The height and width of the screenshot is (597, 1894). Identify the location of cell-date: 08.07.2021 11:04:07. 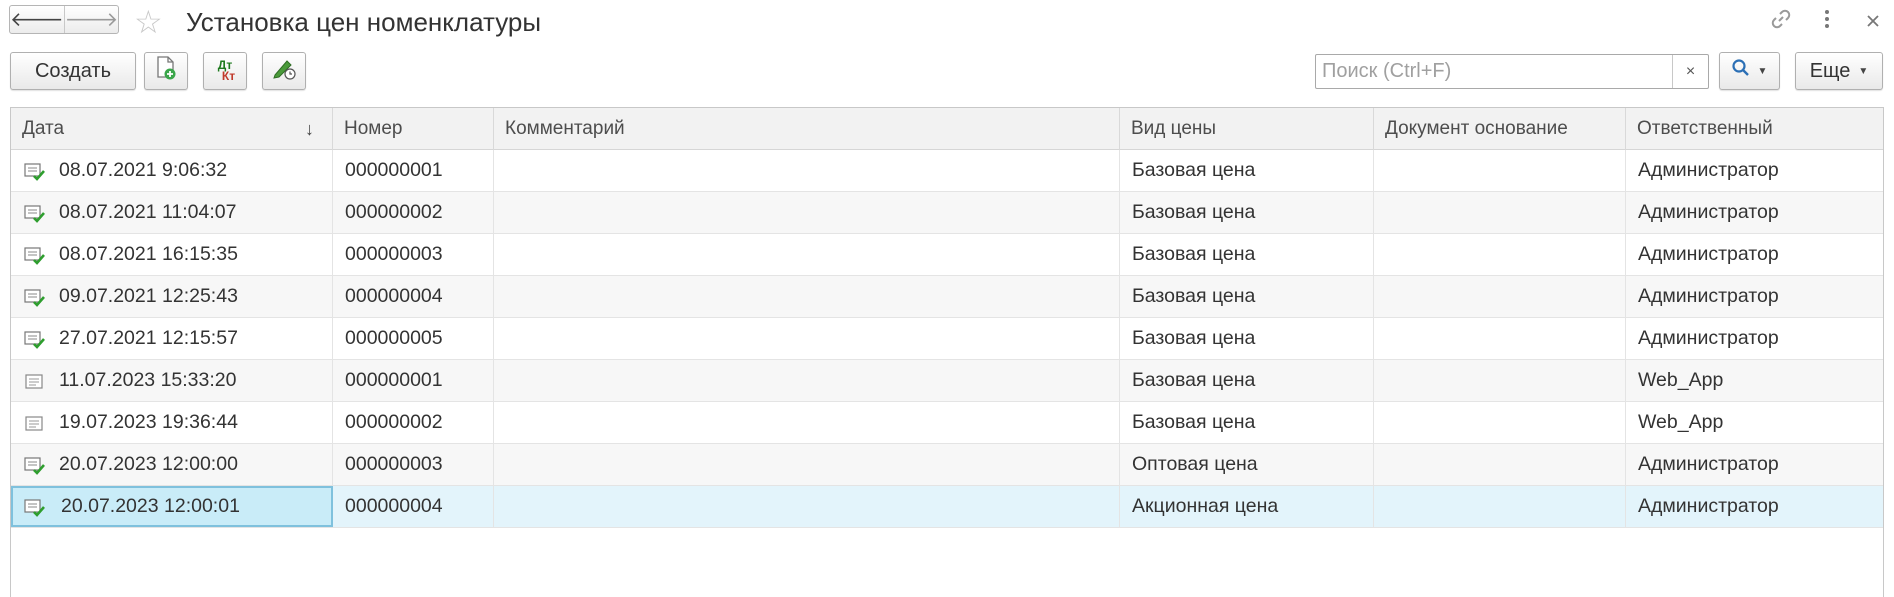
(172, 212).